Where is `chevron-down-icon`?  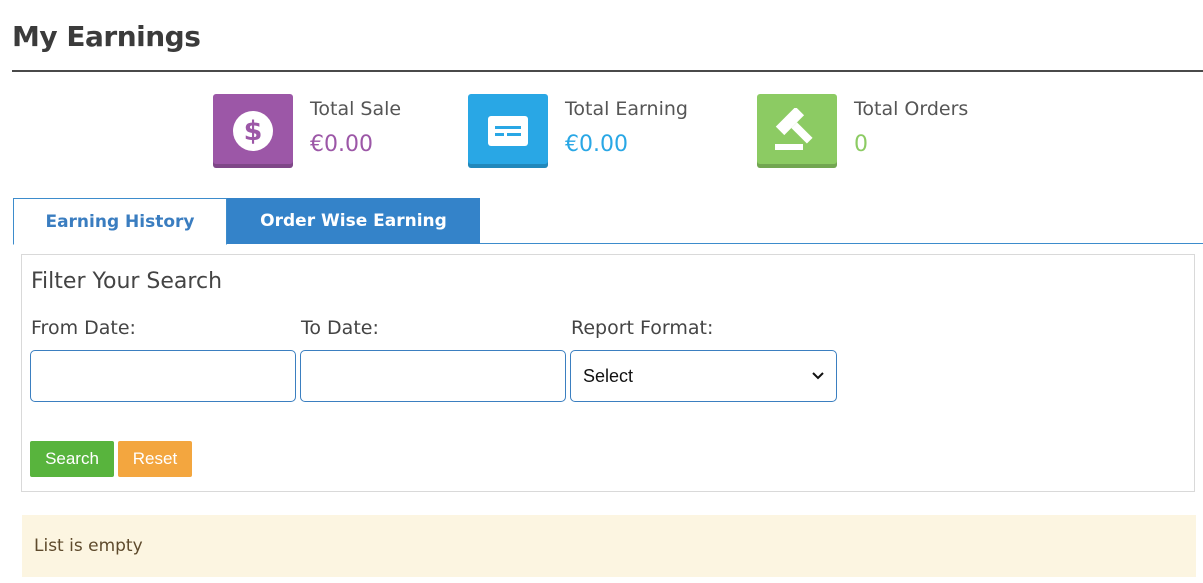 chevron-down-icon is located at coordinates (818, 376).